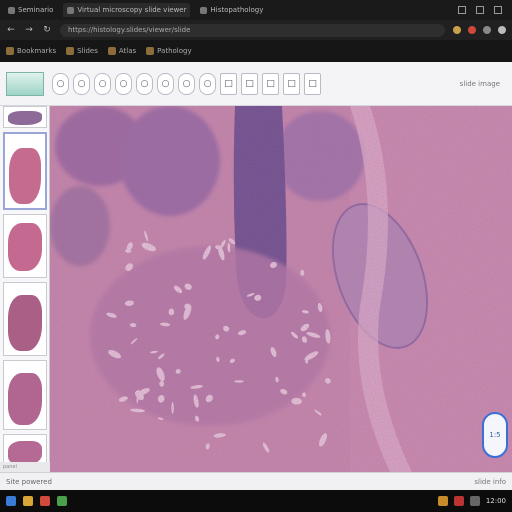  Describe the element at coordinates (490, 481) in the screenshot. I see `footer-right-text: slide info` at that location.